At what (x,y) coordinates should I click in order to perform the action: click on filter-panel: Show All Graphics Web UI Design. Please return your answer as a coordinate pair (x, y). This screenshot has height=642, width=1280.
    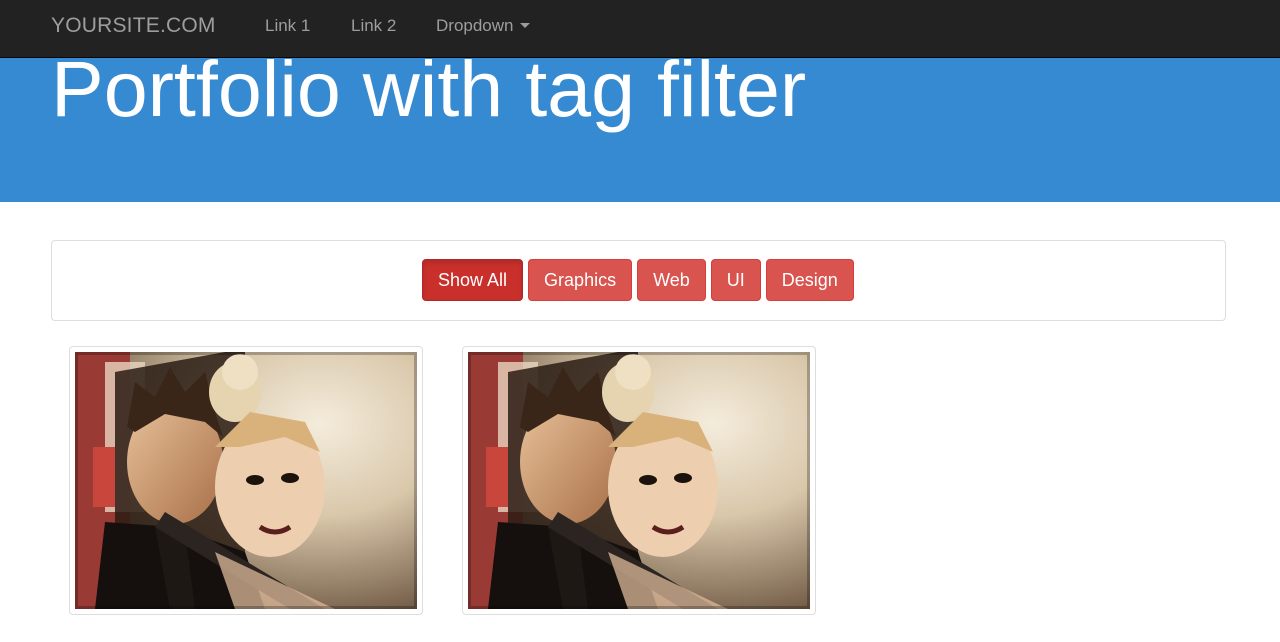
    Looking at the image, I should click on (638, 280).